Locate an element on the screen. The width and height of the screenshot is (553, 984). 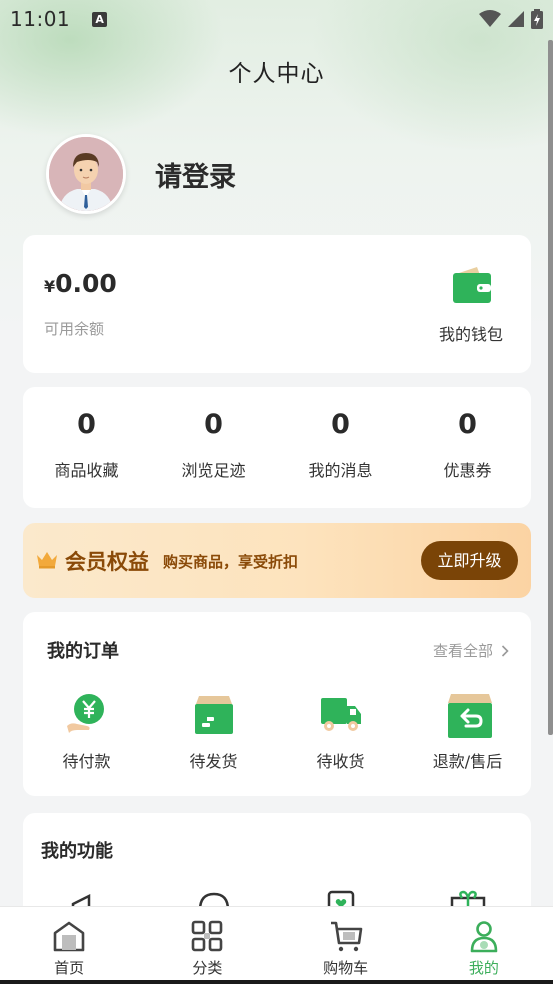
refund-icon is located at coordinates (469, 715).